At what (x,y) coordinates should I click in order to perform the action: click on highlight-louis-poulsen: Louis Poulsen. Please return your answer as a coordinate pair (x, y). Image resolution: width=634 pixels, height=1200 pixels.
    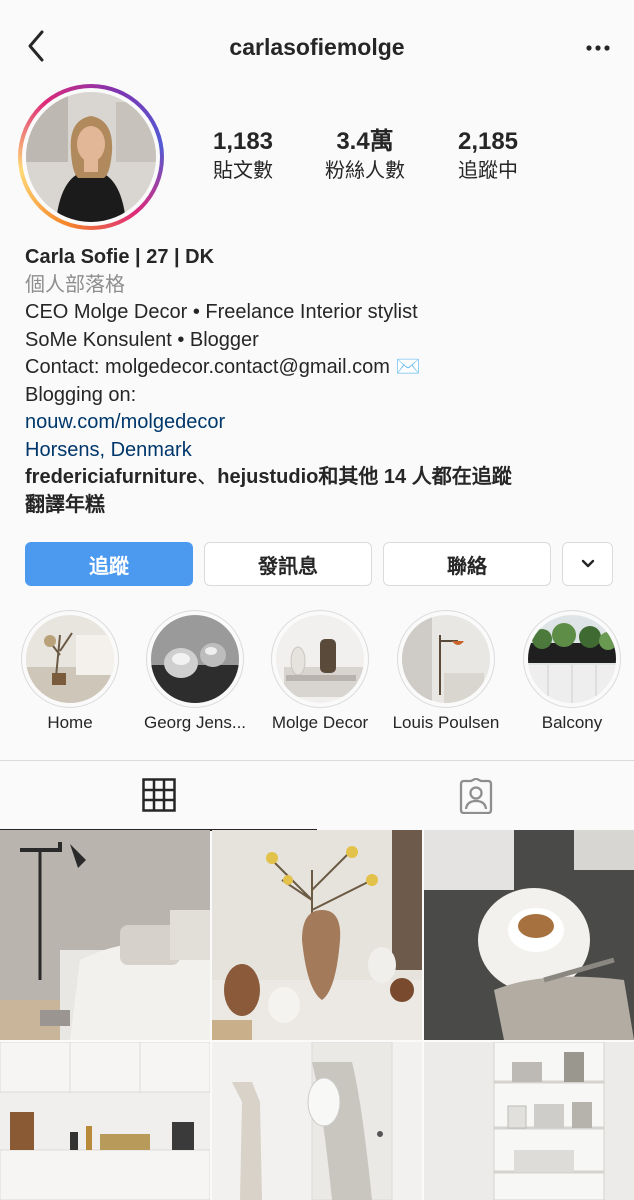
    Looking at the image, I should click on (446, 671).